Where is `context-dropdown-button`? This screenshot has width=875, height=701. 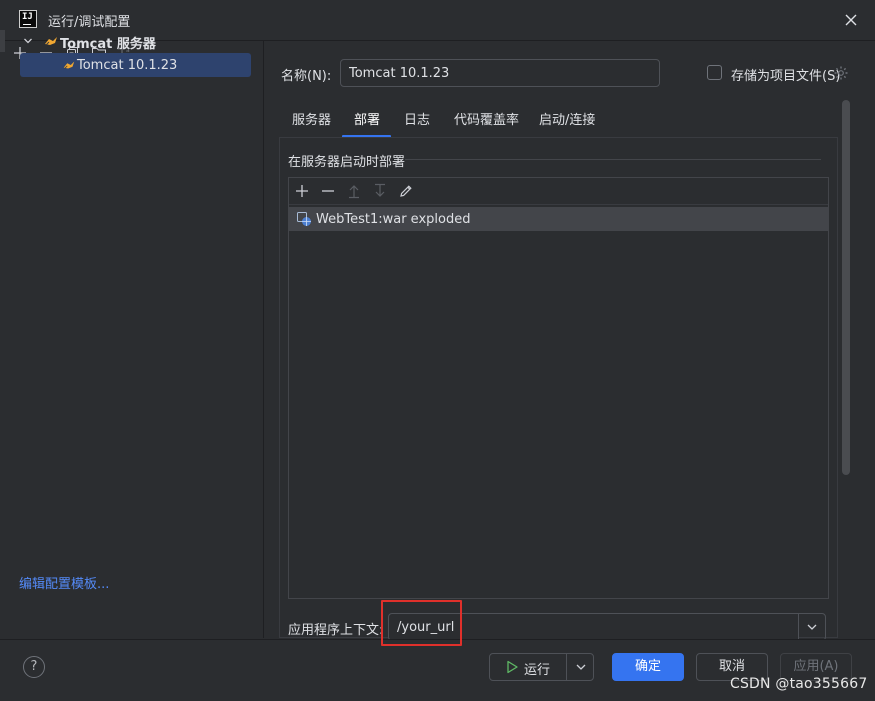 context-dropdown-button is located at coordinates (812, 627).